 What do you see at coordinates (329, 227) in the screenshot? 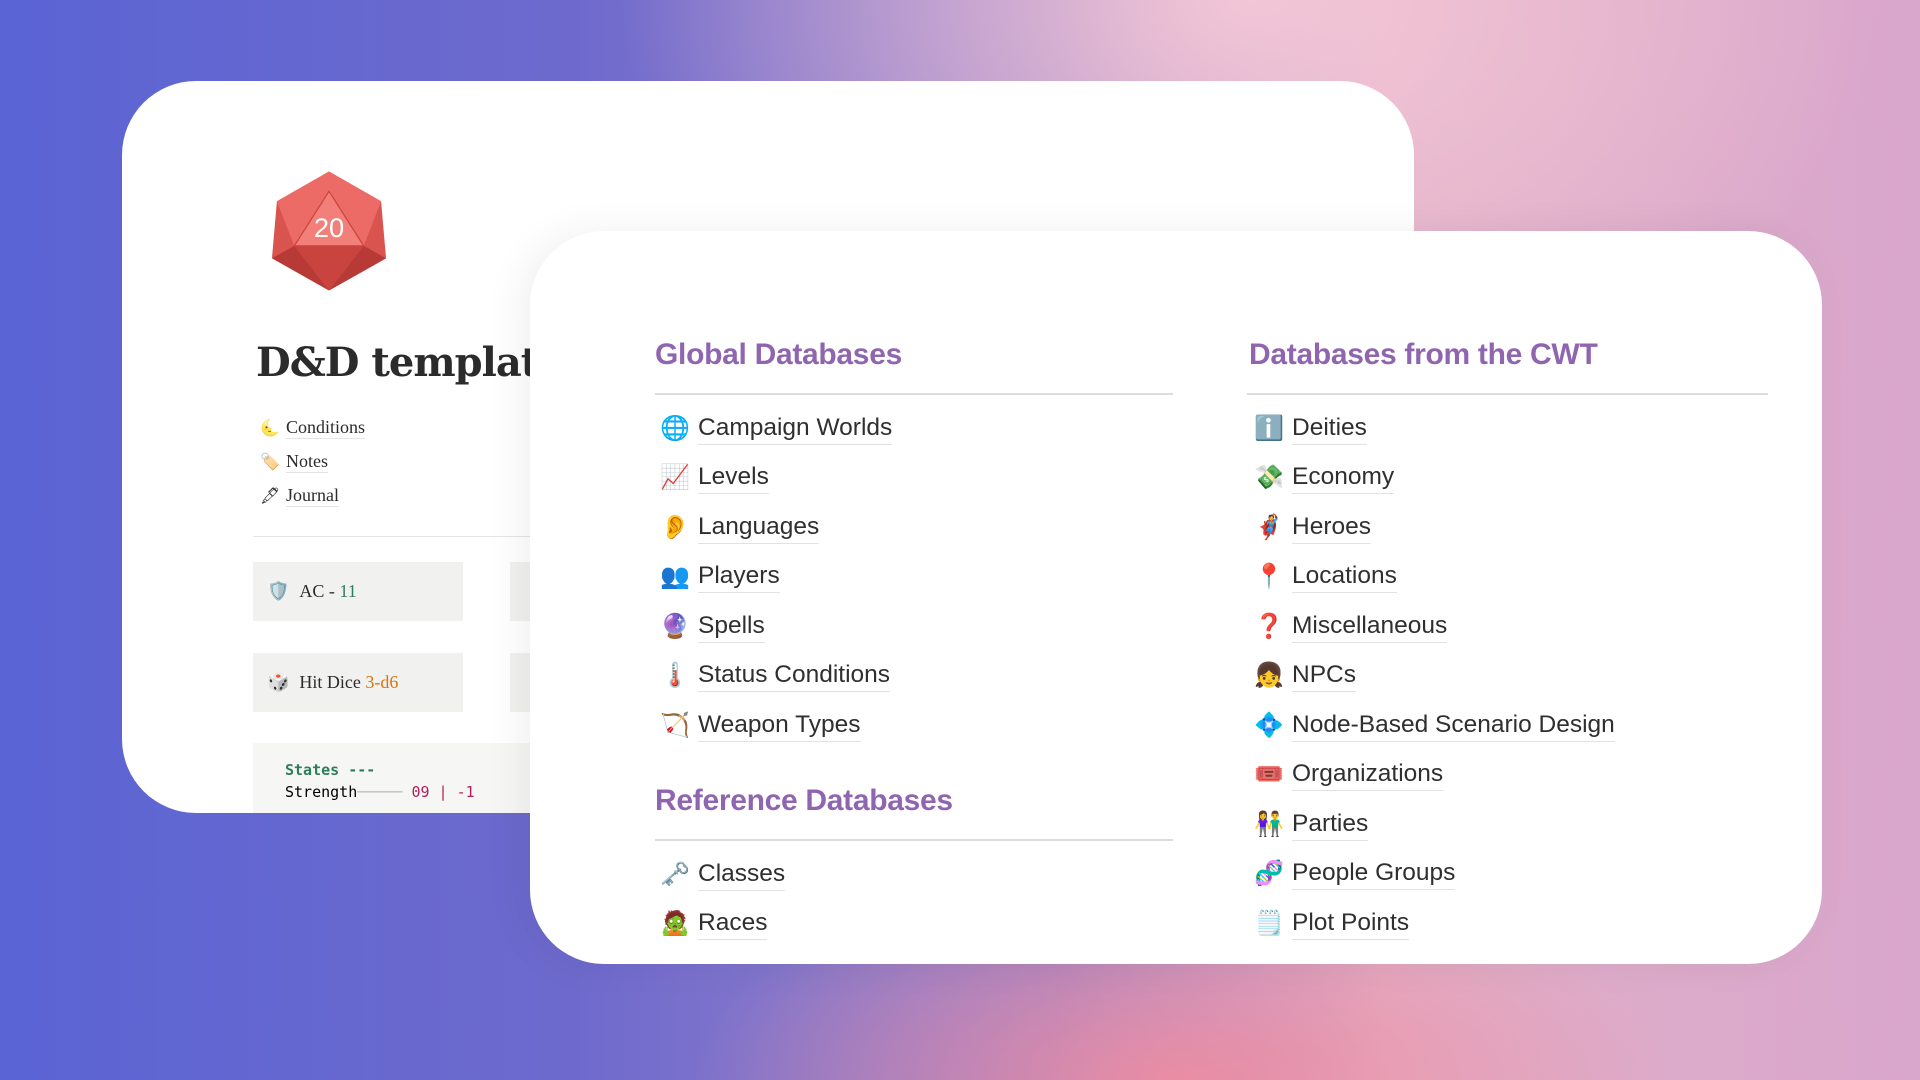
I see `svg-text: 20` at bounding box center [329, 227].